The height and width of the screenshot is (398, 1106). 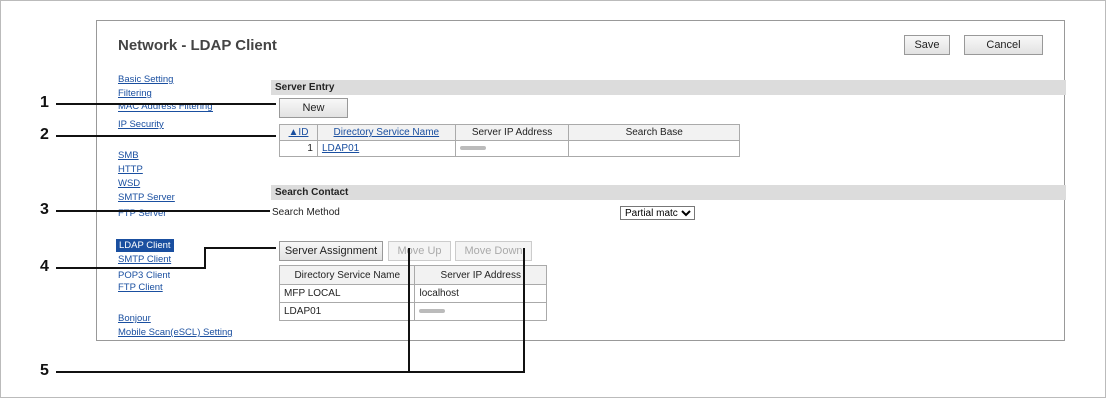 I want to click on callout-4: 4, so click(x=44, y=266).